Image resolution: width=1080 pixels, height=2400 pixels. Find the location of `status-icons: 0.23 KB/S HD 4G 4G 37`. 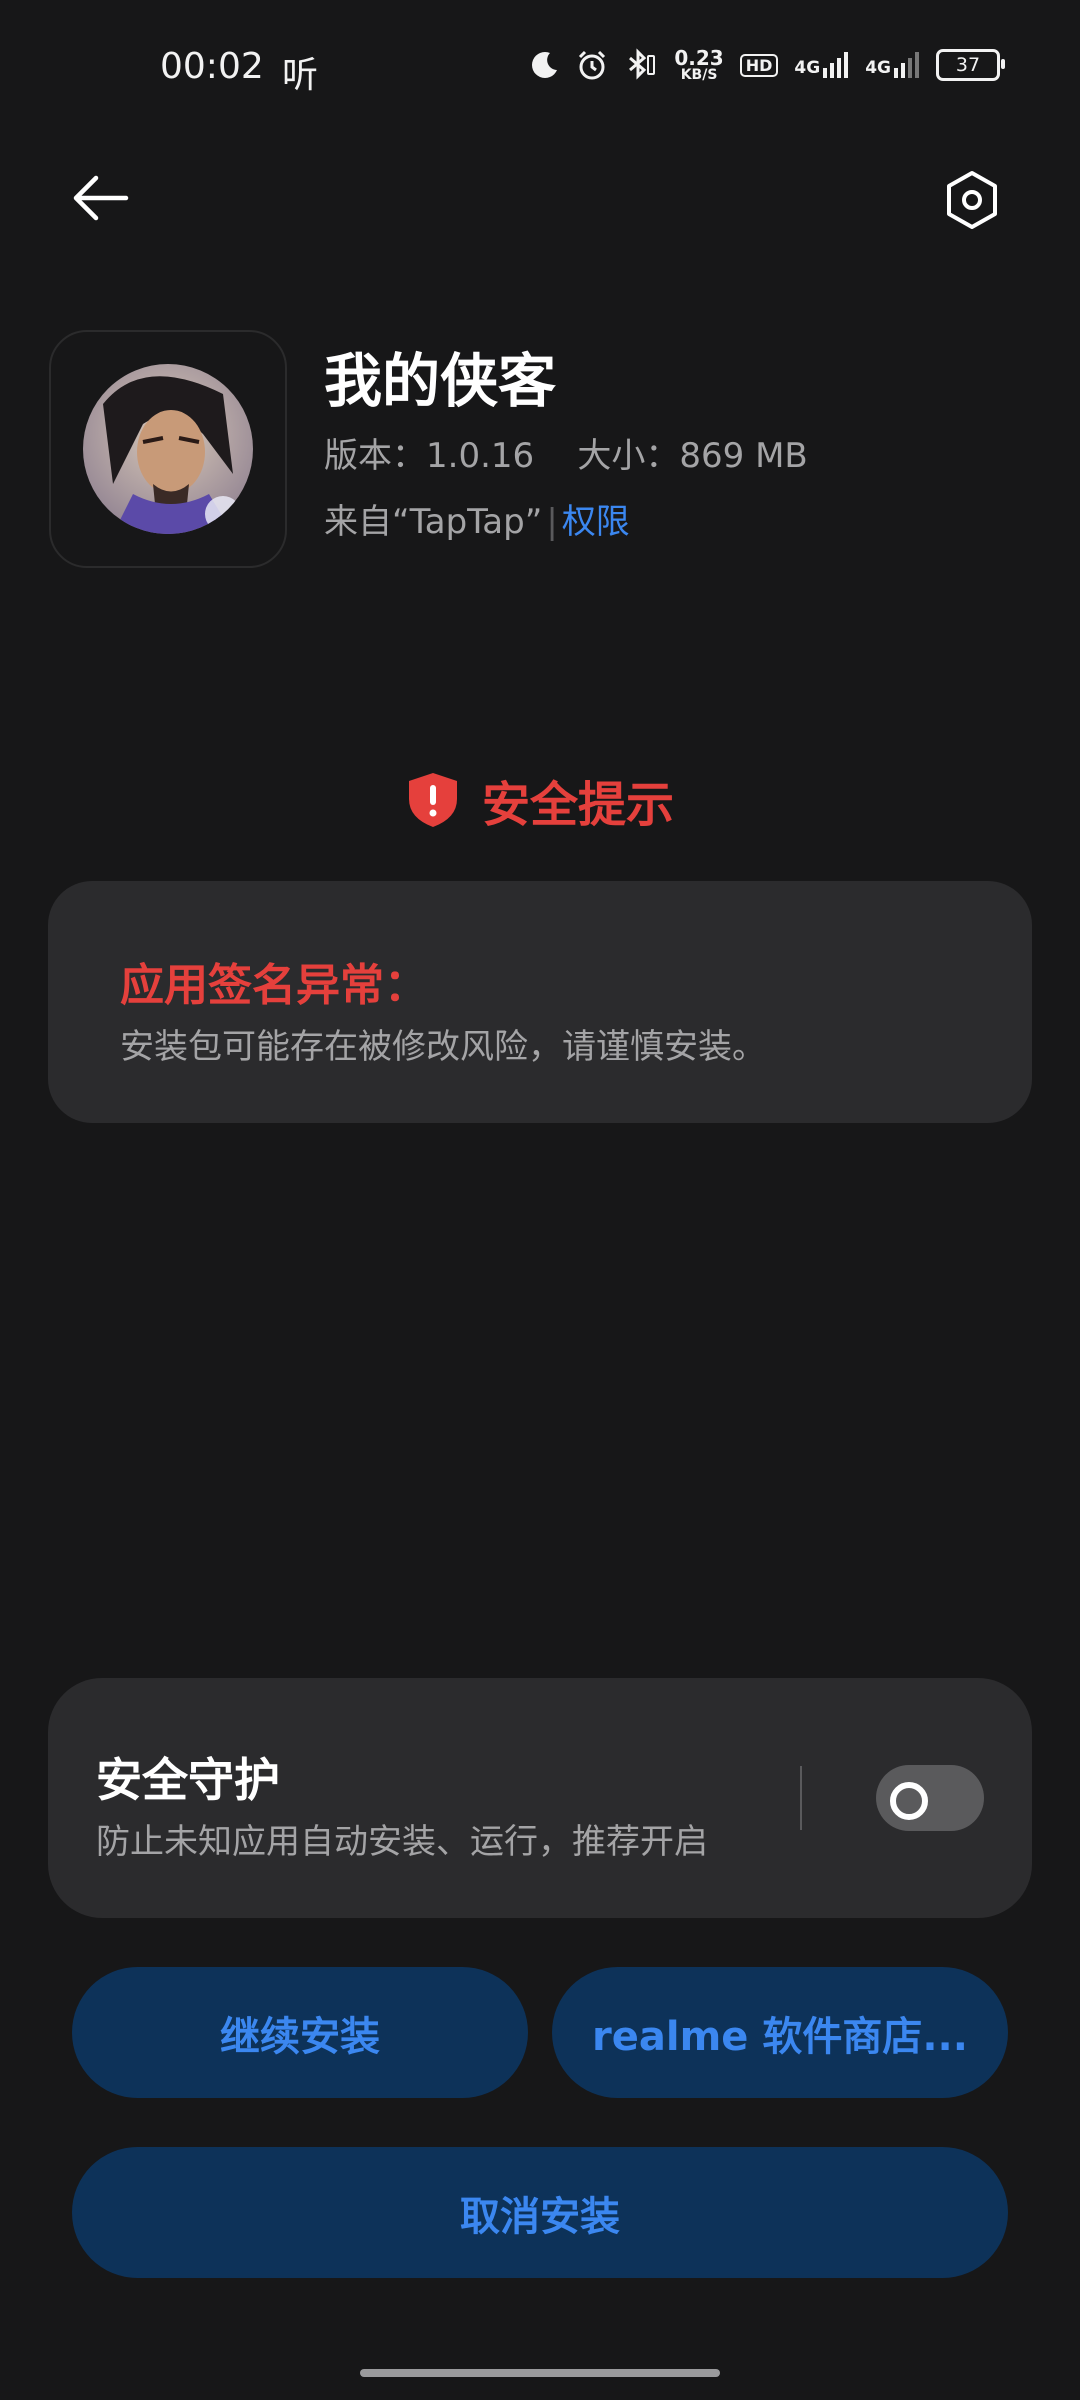

status-icons: 0.23 KB/S HD 4G 4G 37 is located at coordinates (767, 65).